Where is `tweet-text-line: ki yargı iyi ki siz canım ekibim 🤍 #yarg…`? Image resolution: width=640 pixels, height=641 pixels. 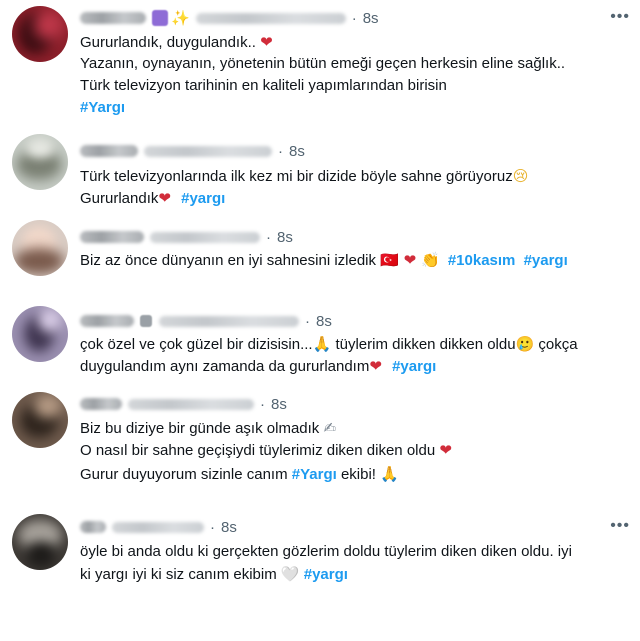 tweet-text-line: ki yargı iyi ki siz canım ekibim 🤍 #yarg… is located at coordinates (214, 574).